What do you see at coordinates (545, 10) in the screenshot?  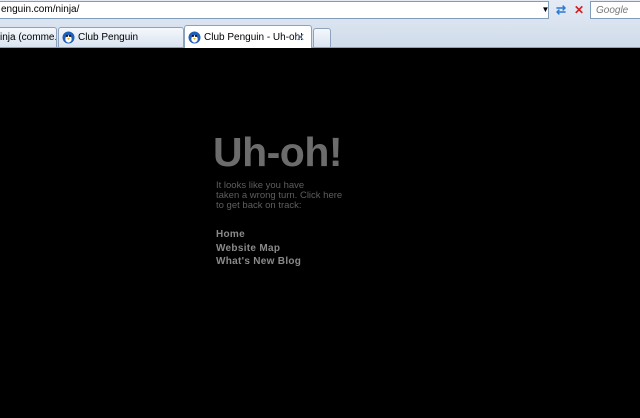 I see `url-dropdown-icon: ▼` at bounding box center [545, 10].